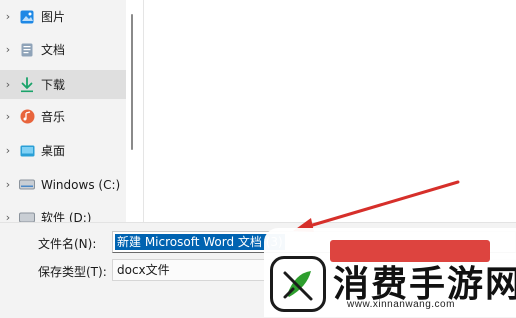 The height and width of the screenshot is (318, 516). Describe the element at coordinates (81, 184) in the screenshot. I see `nav-label: Windows (C:)` at that location.